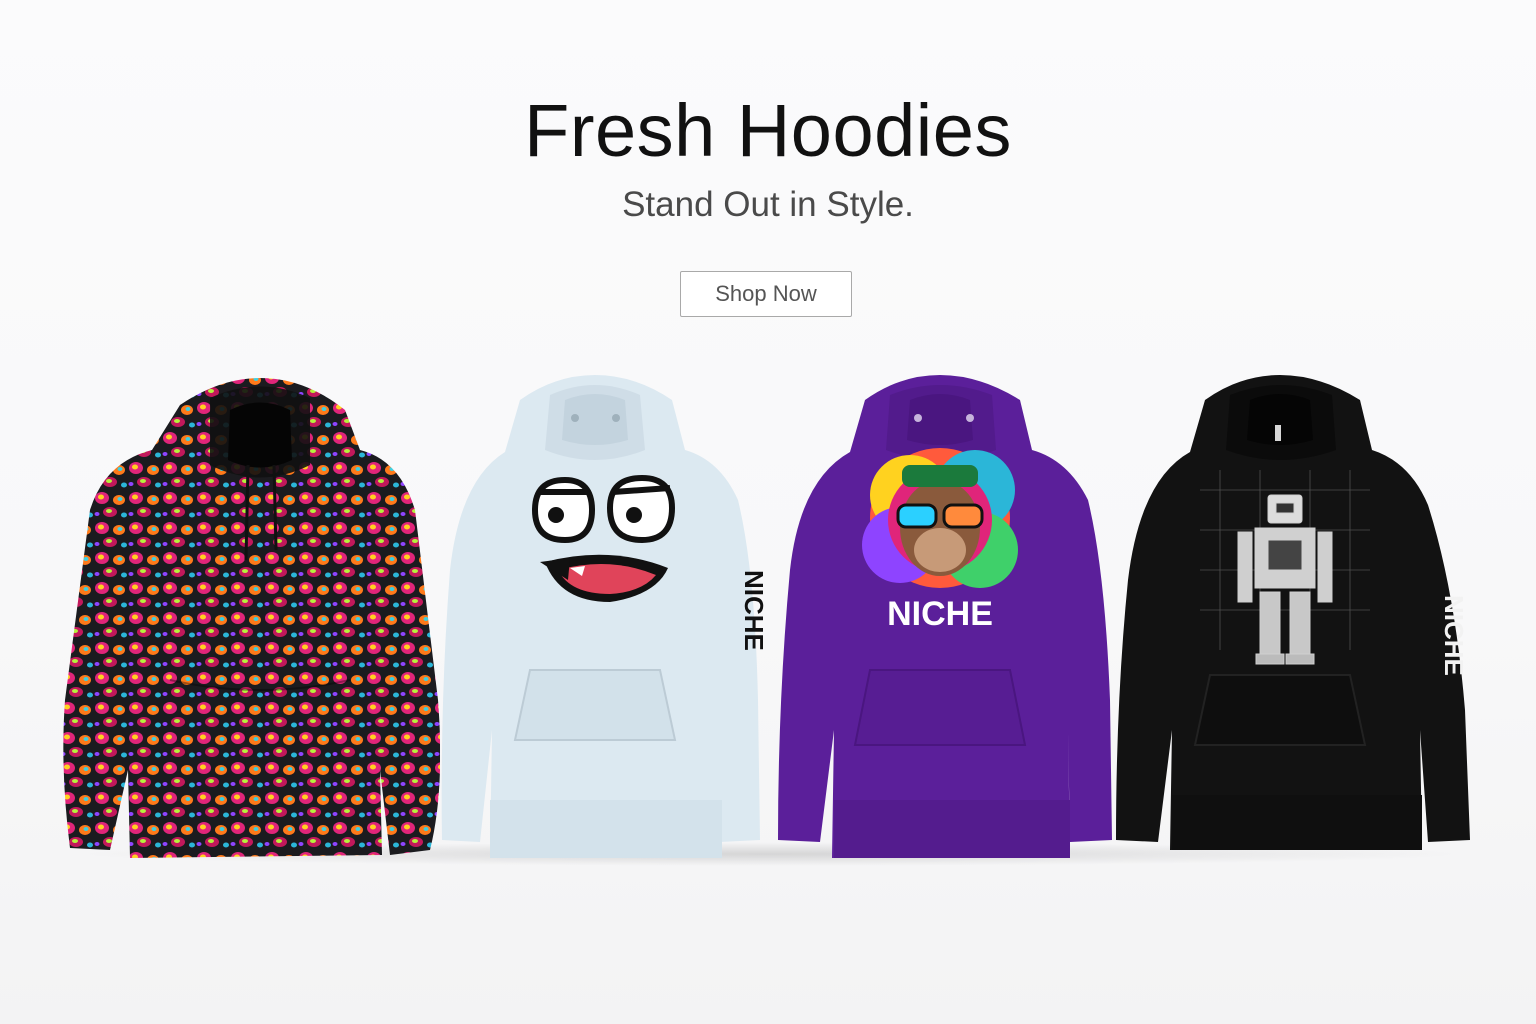 The height and width of the screenshot is (1024, 1536). I want to click on pattern-hoodie-image, so click(251, 618).